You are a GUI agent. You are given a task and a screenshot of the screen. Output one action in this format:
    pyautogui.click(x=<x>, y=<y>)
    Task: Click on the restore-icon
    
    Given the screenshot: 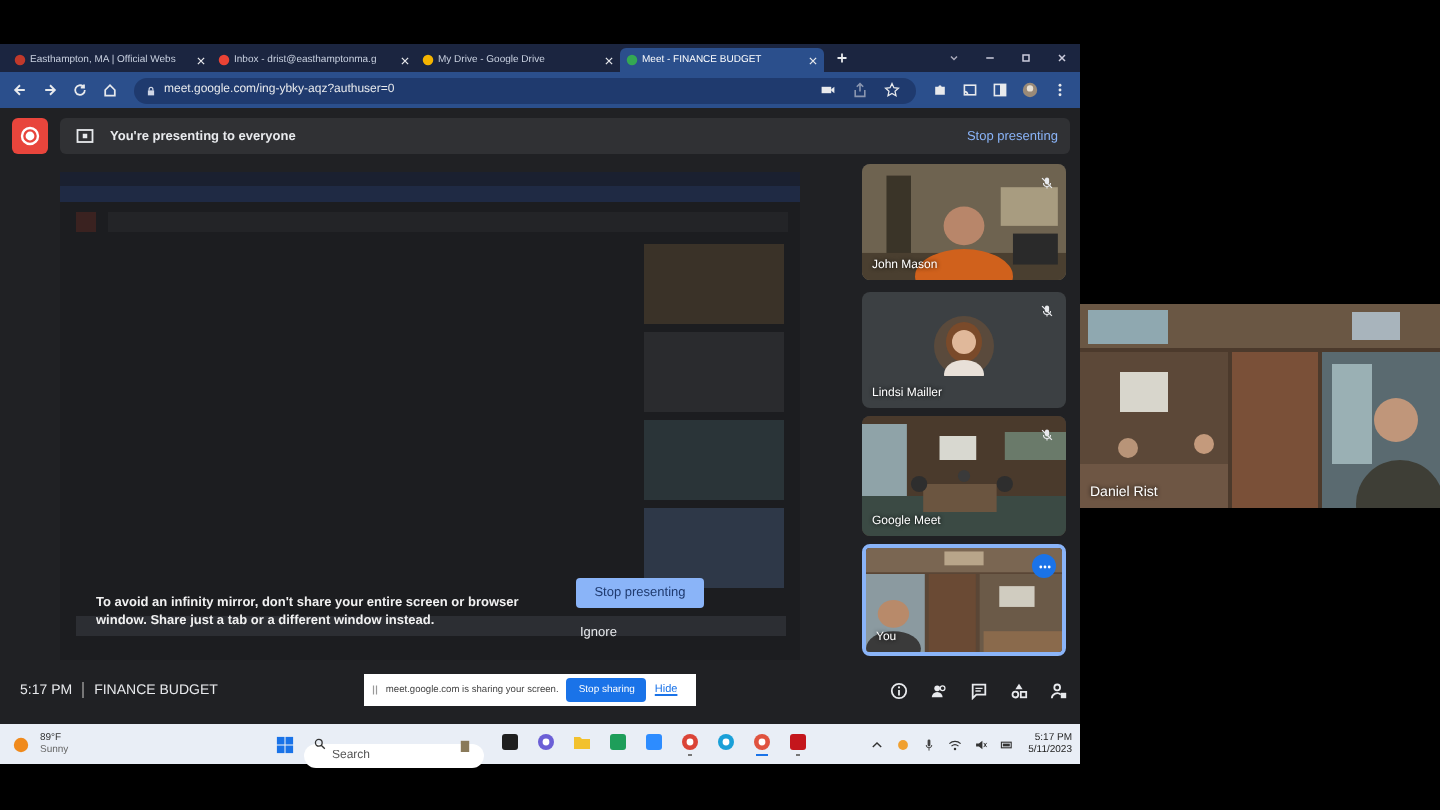 What is the action you would take?
    pyautogui.click(x=1026, y=58)
    